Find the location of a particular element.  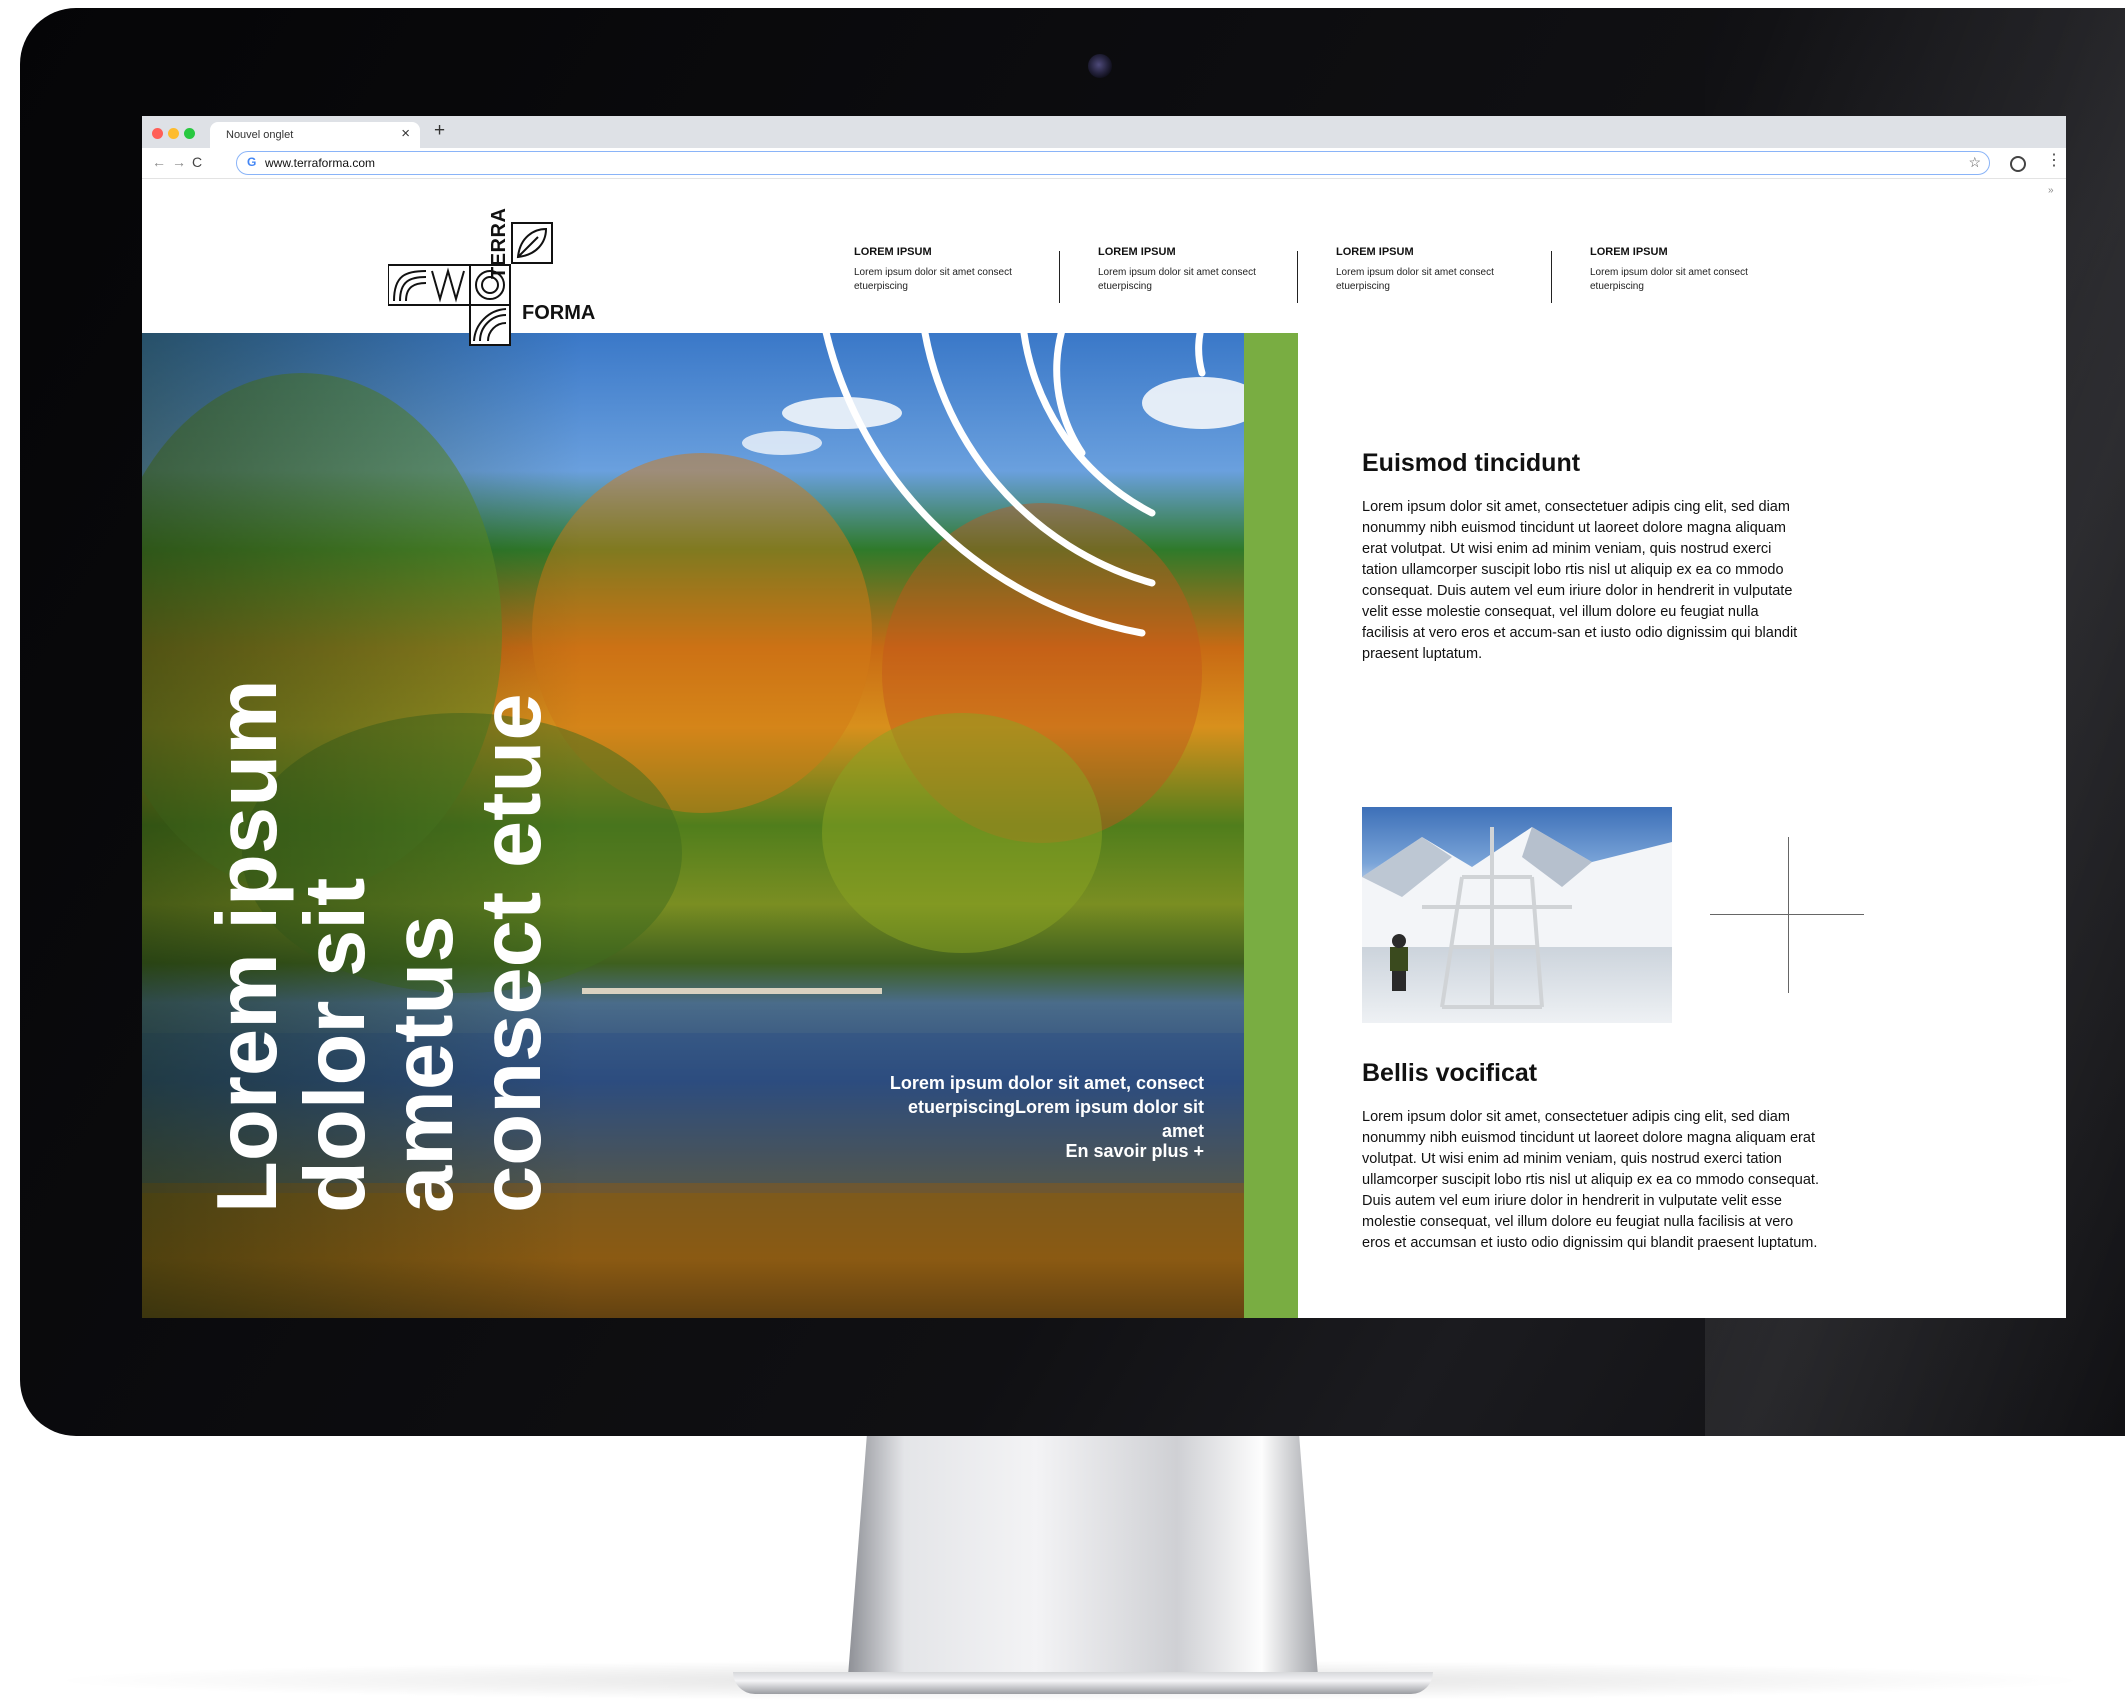

google-icon: G is located at coordinates (252, 162).